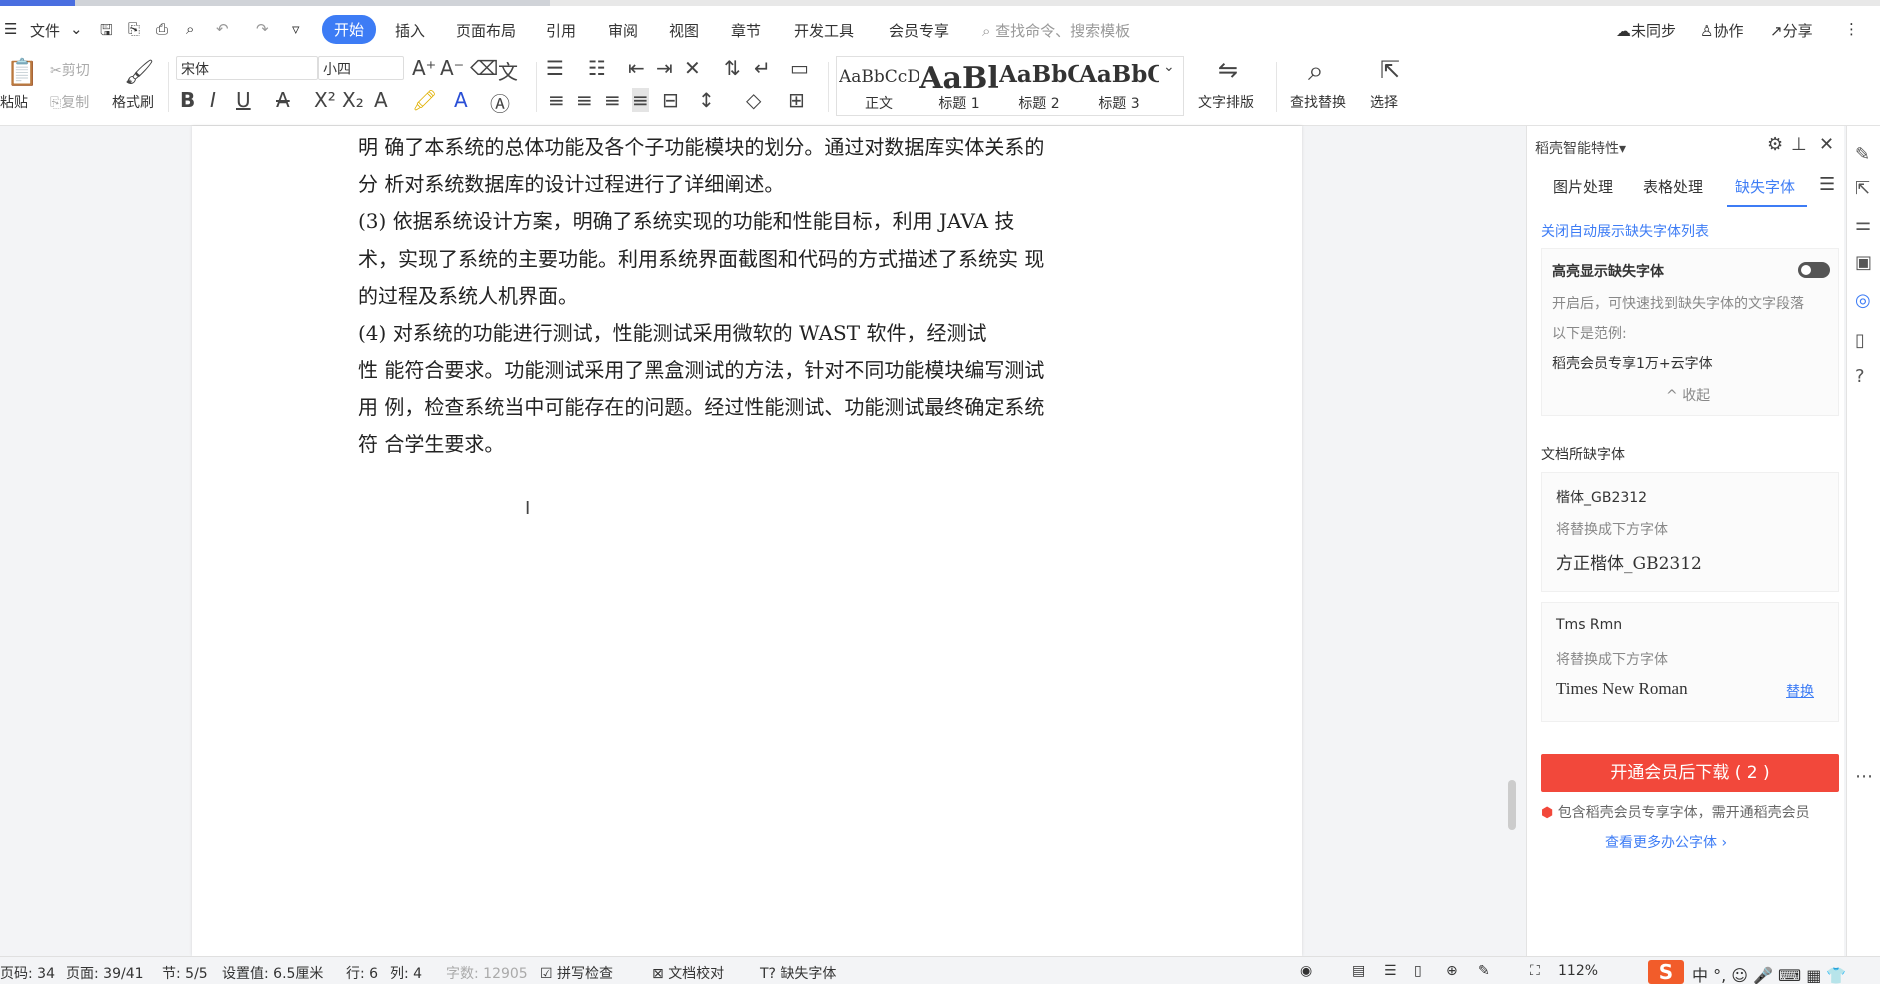 The width and height of the screenshot is (1880, 984). What do you see at coordinates (1690, 773) in the screenshot?
I see `download-button: 开通会员后下载 ( 2 )` at bounding box center [1690, 773].